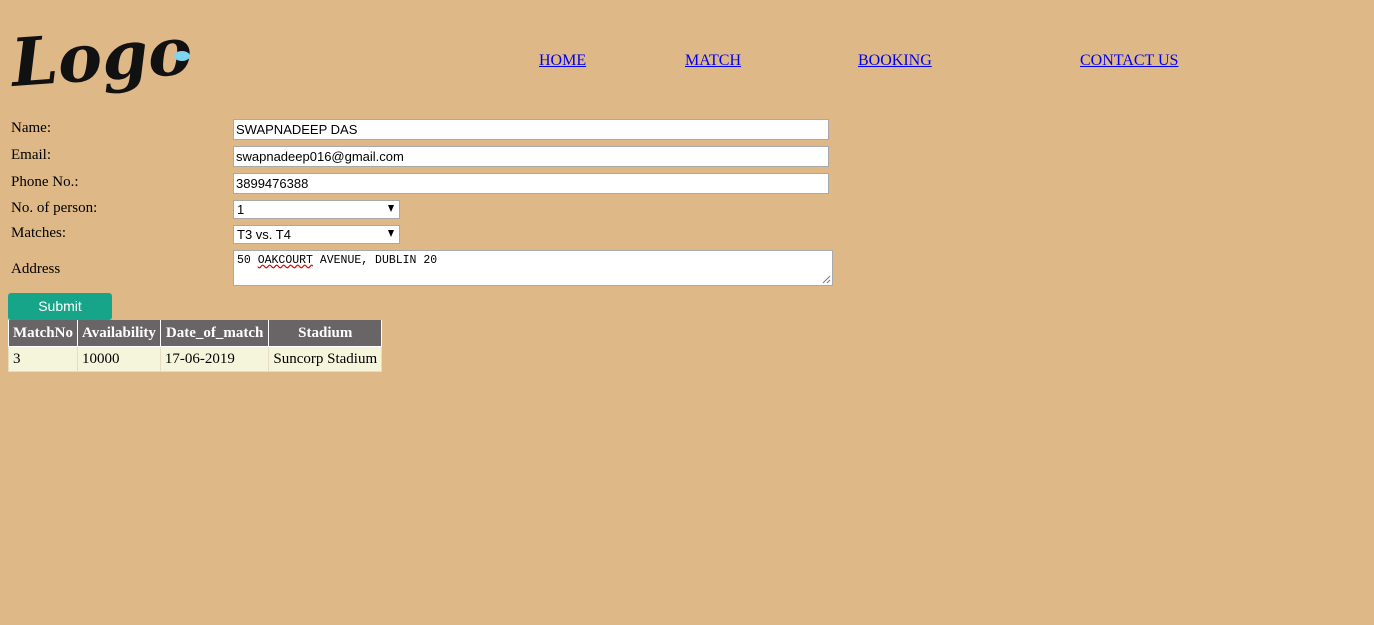 This screenshot has width=1374, height=625. I want to click on nav-match-link: MATCH, so click(713, 61).